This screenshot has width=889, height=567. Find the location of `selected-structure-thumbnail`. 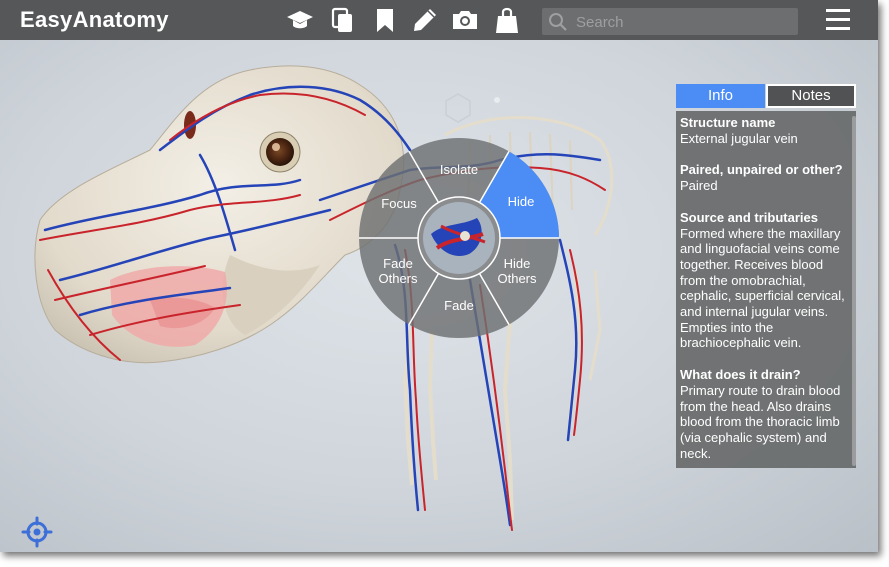

selected-structure-thumbnail is located at coordinates (459, 238).